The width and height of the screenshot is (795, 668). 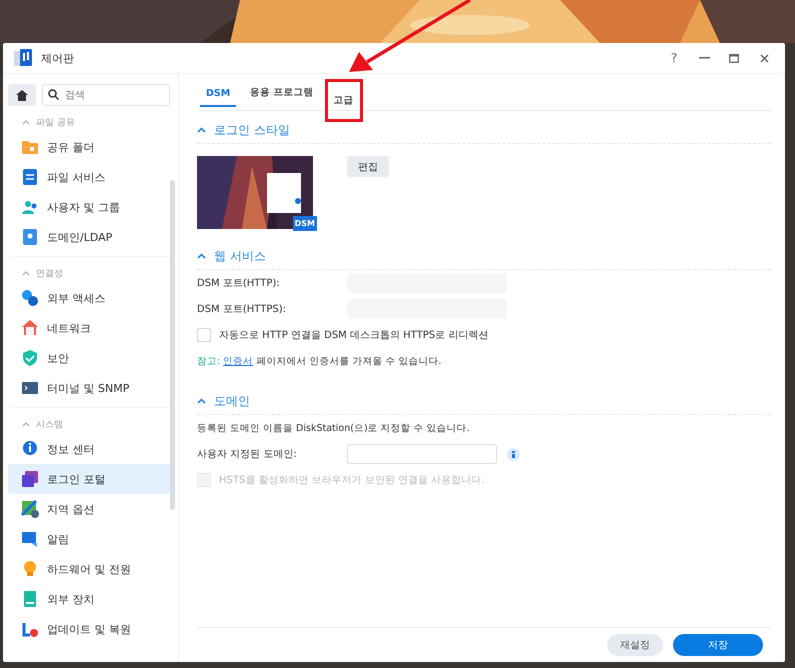 I want to click on item-label: 외부 액세스, so click(x=76, y=298).